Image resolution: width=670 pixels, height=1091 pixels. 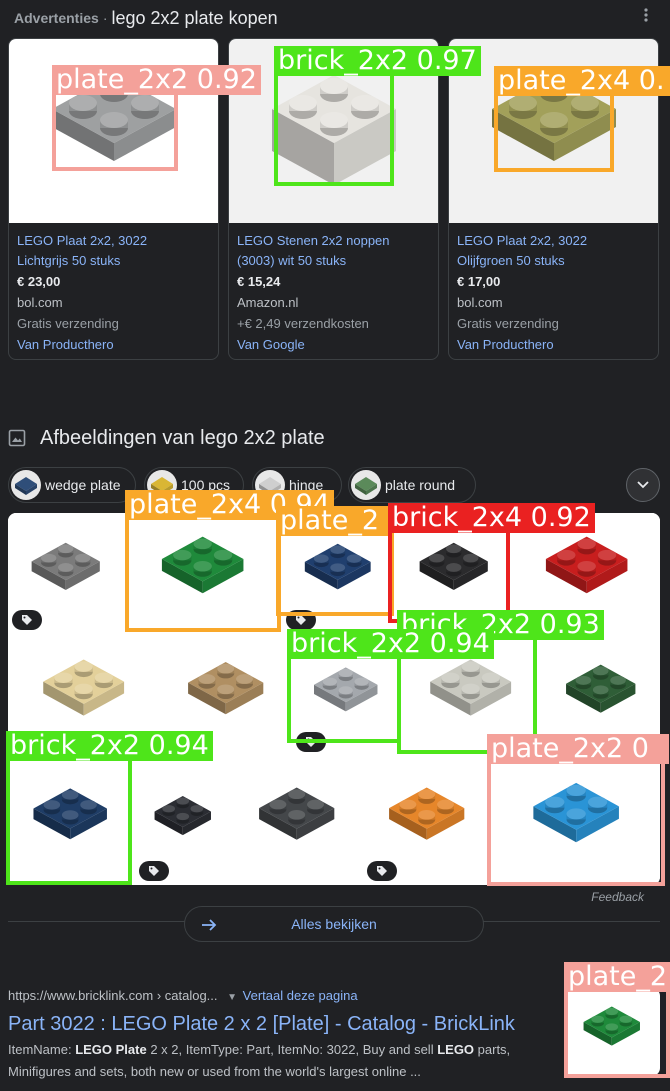 What do you see at coordinates (646, 18) in the screenshot?
I see `more-vert-icon` at bounding box center [646, 18].